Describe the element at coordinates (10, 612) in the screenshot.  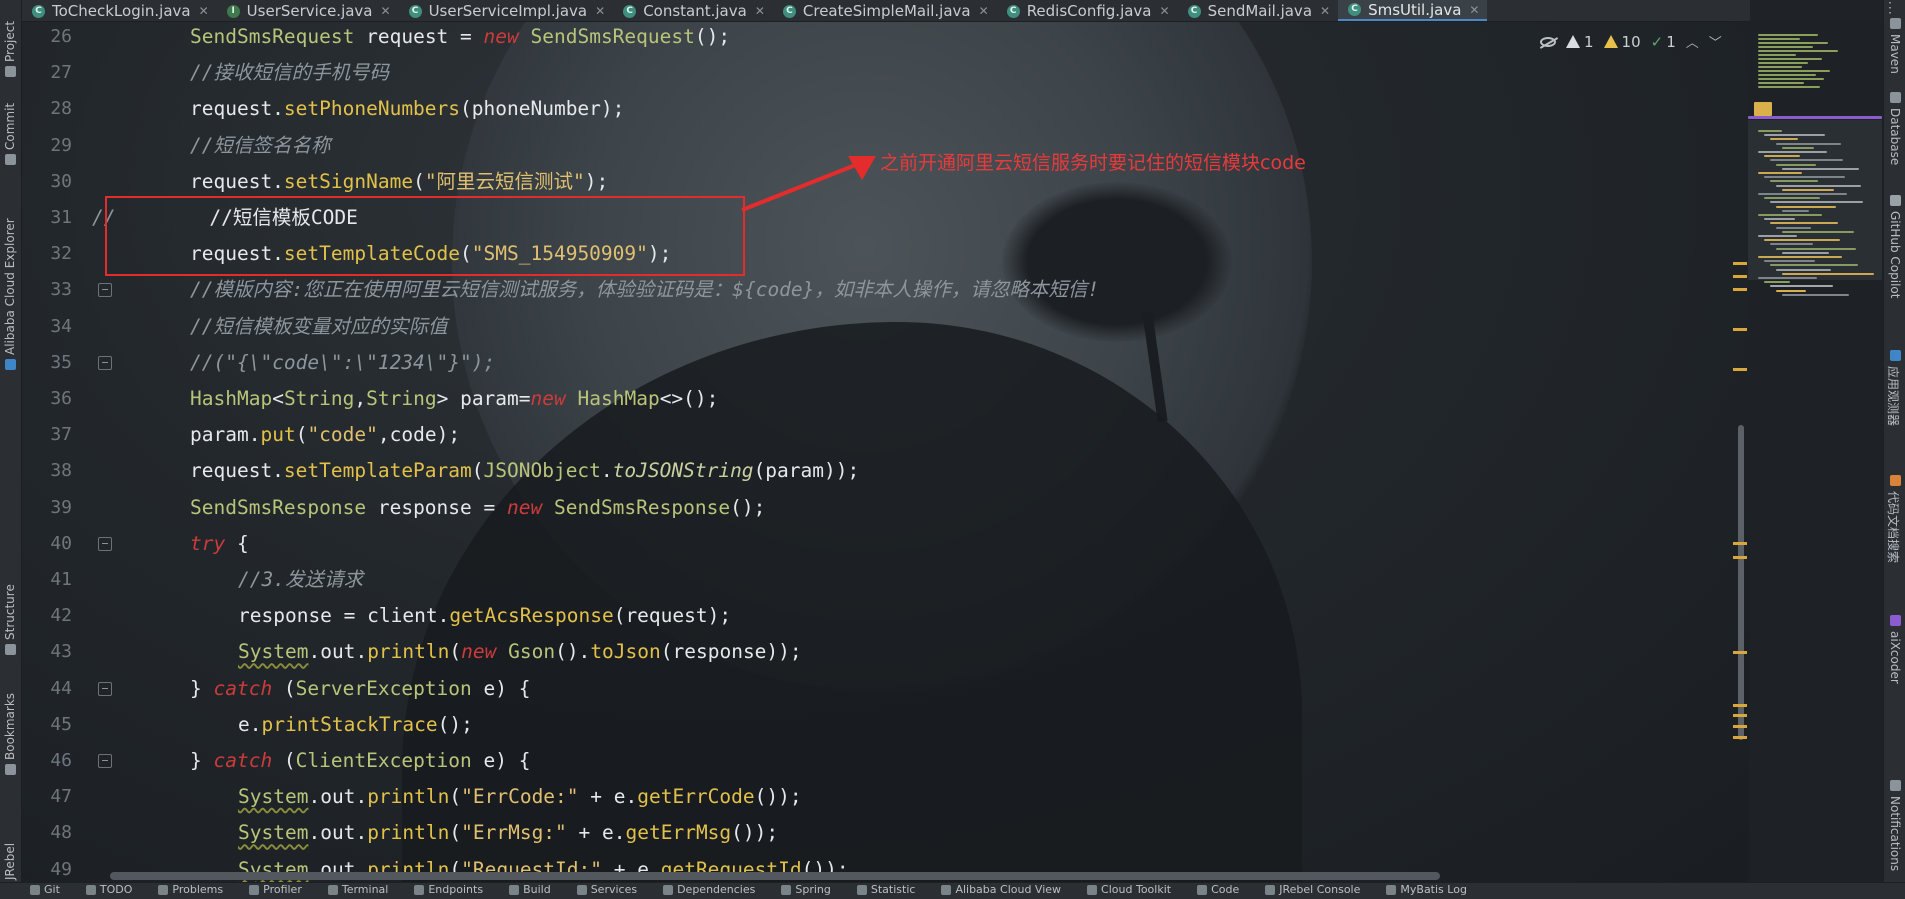
I see `tool-structure: Structure` at that location.